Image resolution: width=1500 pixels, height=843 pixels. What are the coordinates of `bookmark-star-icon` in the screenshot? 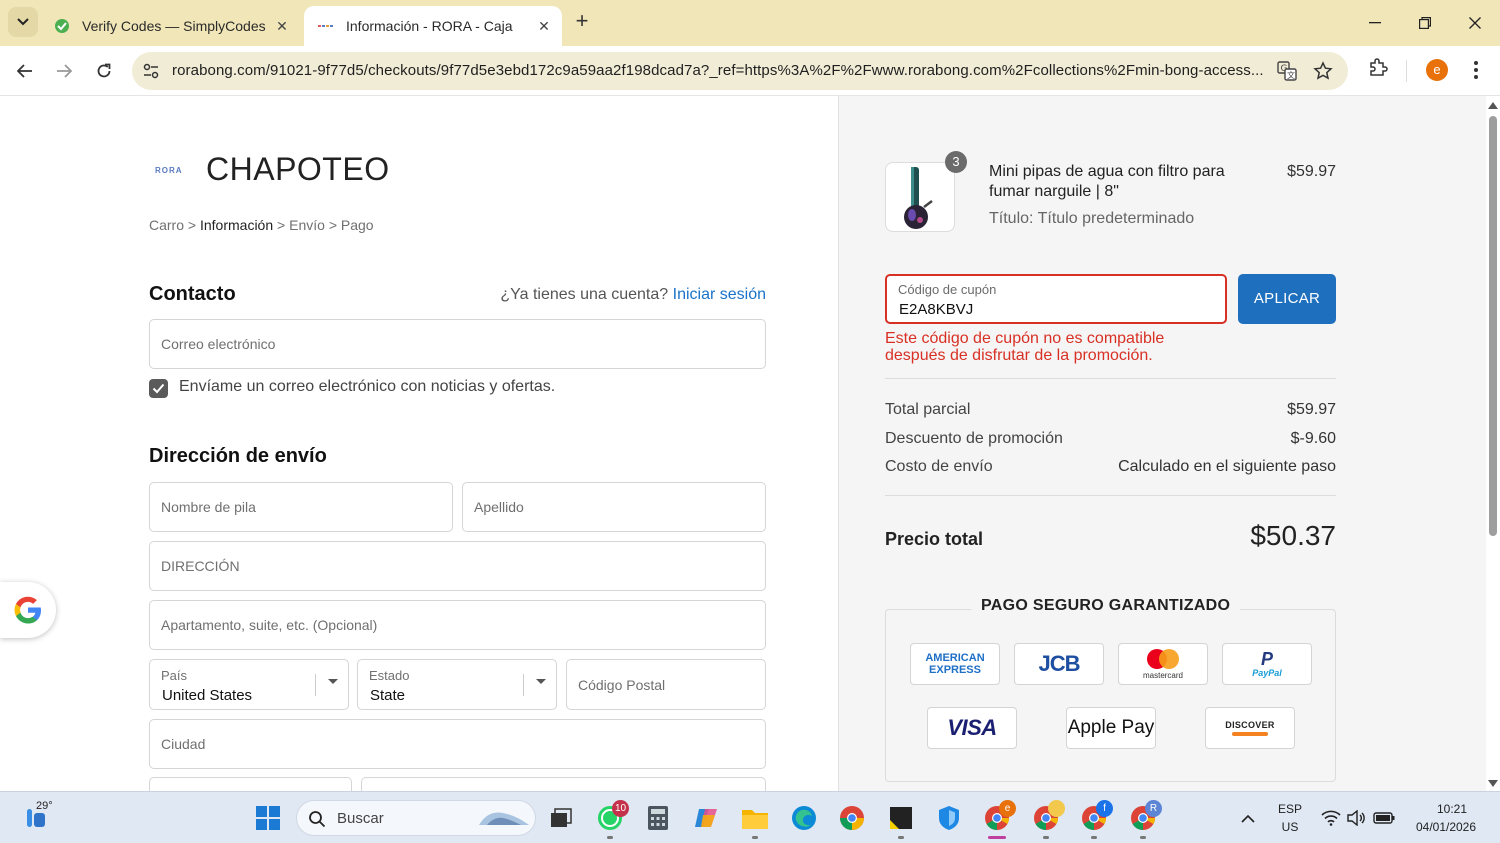 It's located at (1323, 73).